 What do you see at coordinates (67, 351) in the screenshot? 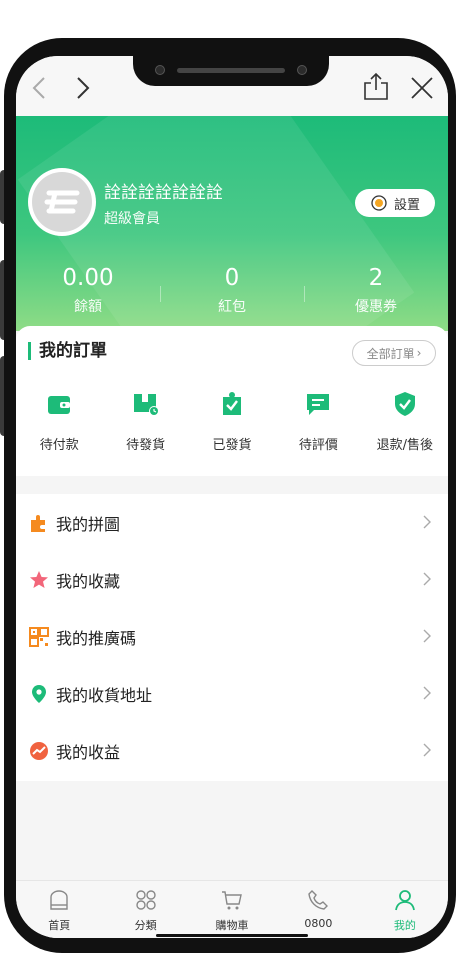
I see `orders-title: 我的訂單` at bounding box center [67, 351].